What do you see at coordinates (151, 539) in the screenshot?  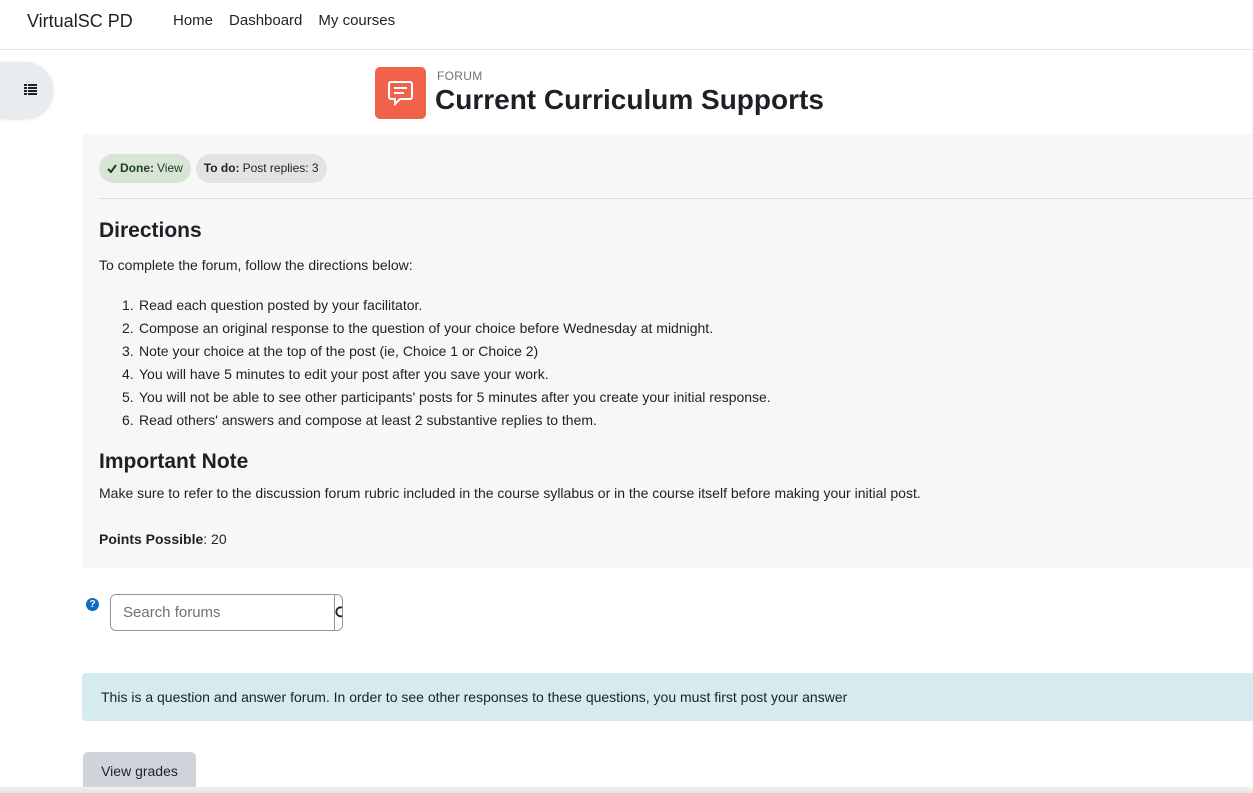 I see `points-label: Points Possible` at bounding box center [151, 539].